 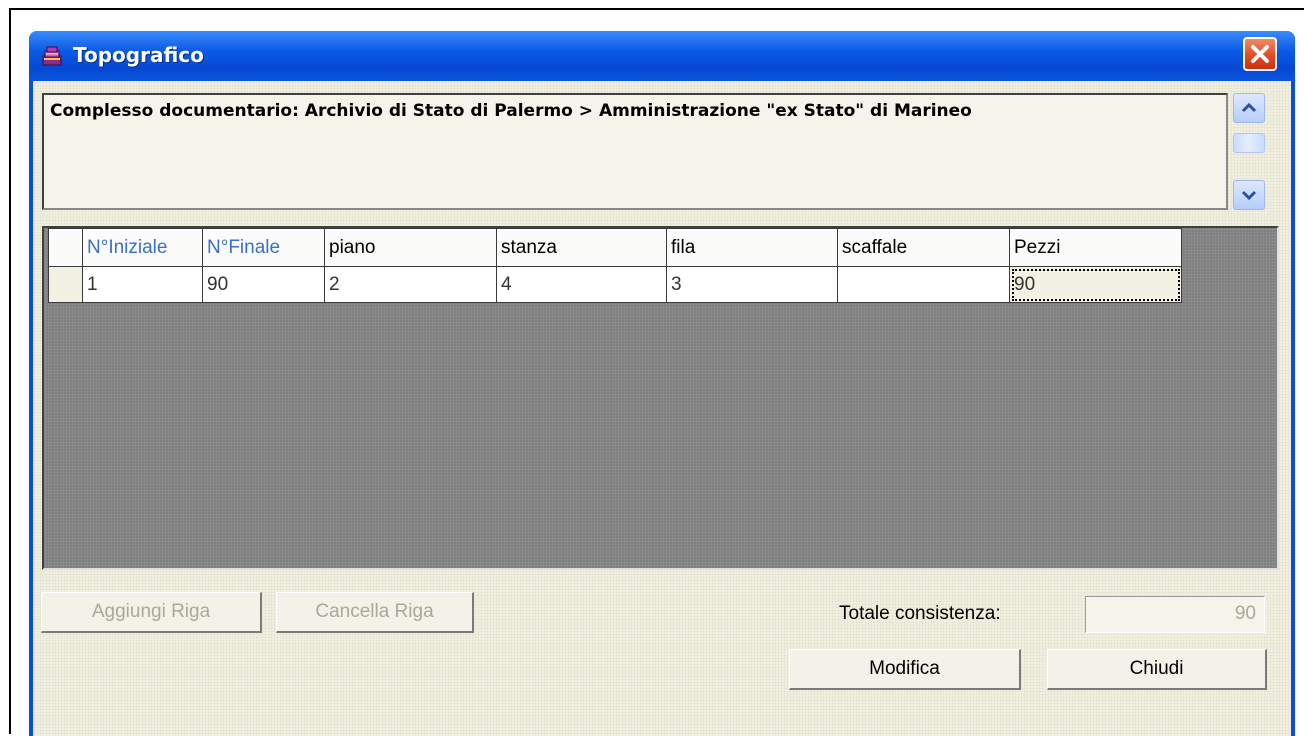 I want to click on cell-n-iniziale: 1, so click(x=142, y=284).